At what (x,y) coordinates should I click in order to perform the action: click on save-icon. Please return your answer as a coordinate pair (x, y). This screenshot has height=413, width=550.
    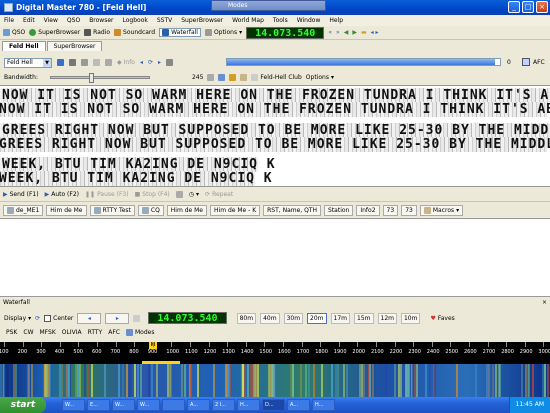
    Looking at the image, I should click on (222, 77).